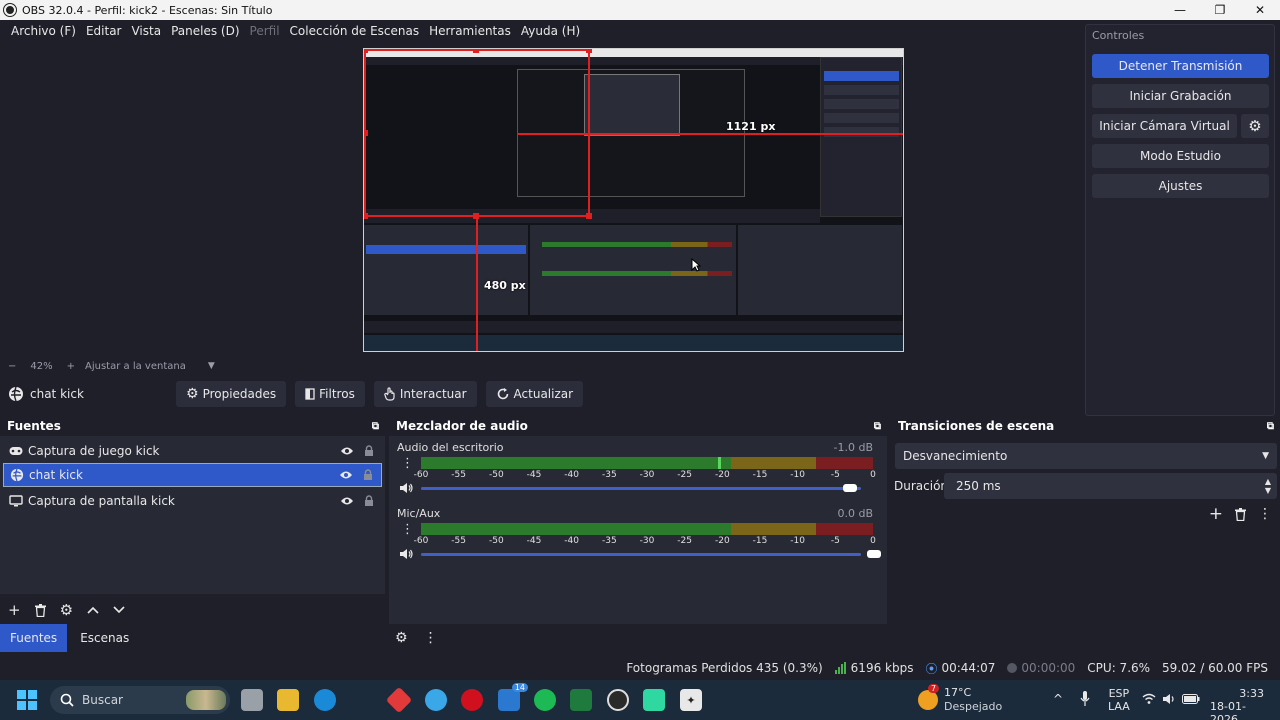 The width and height of the screenshot is (1280, 720). What do you see at coordinates (654, 700) in the screenshot?
I see `app-icon-green` at bounding box center [654, 700].